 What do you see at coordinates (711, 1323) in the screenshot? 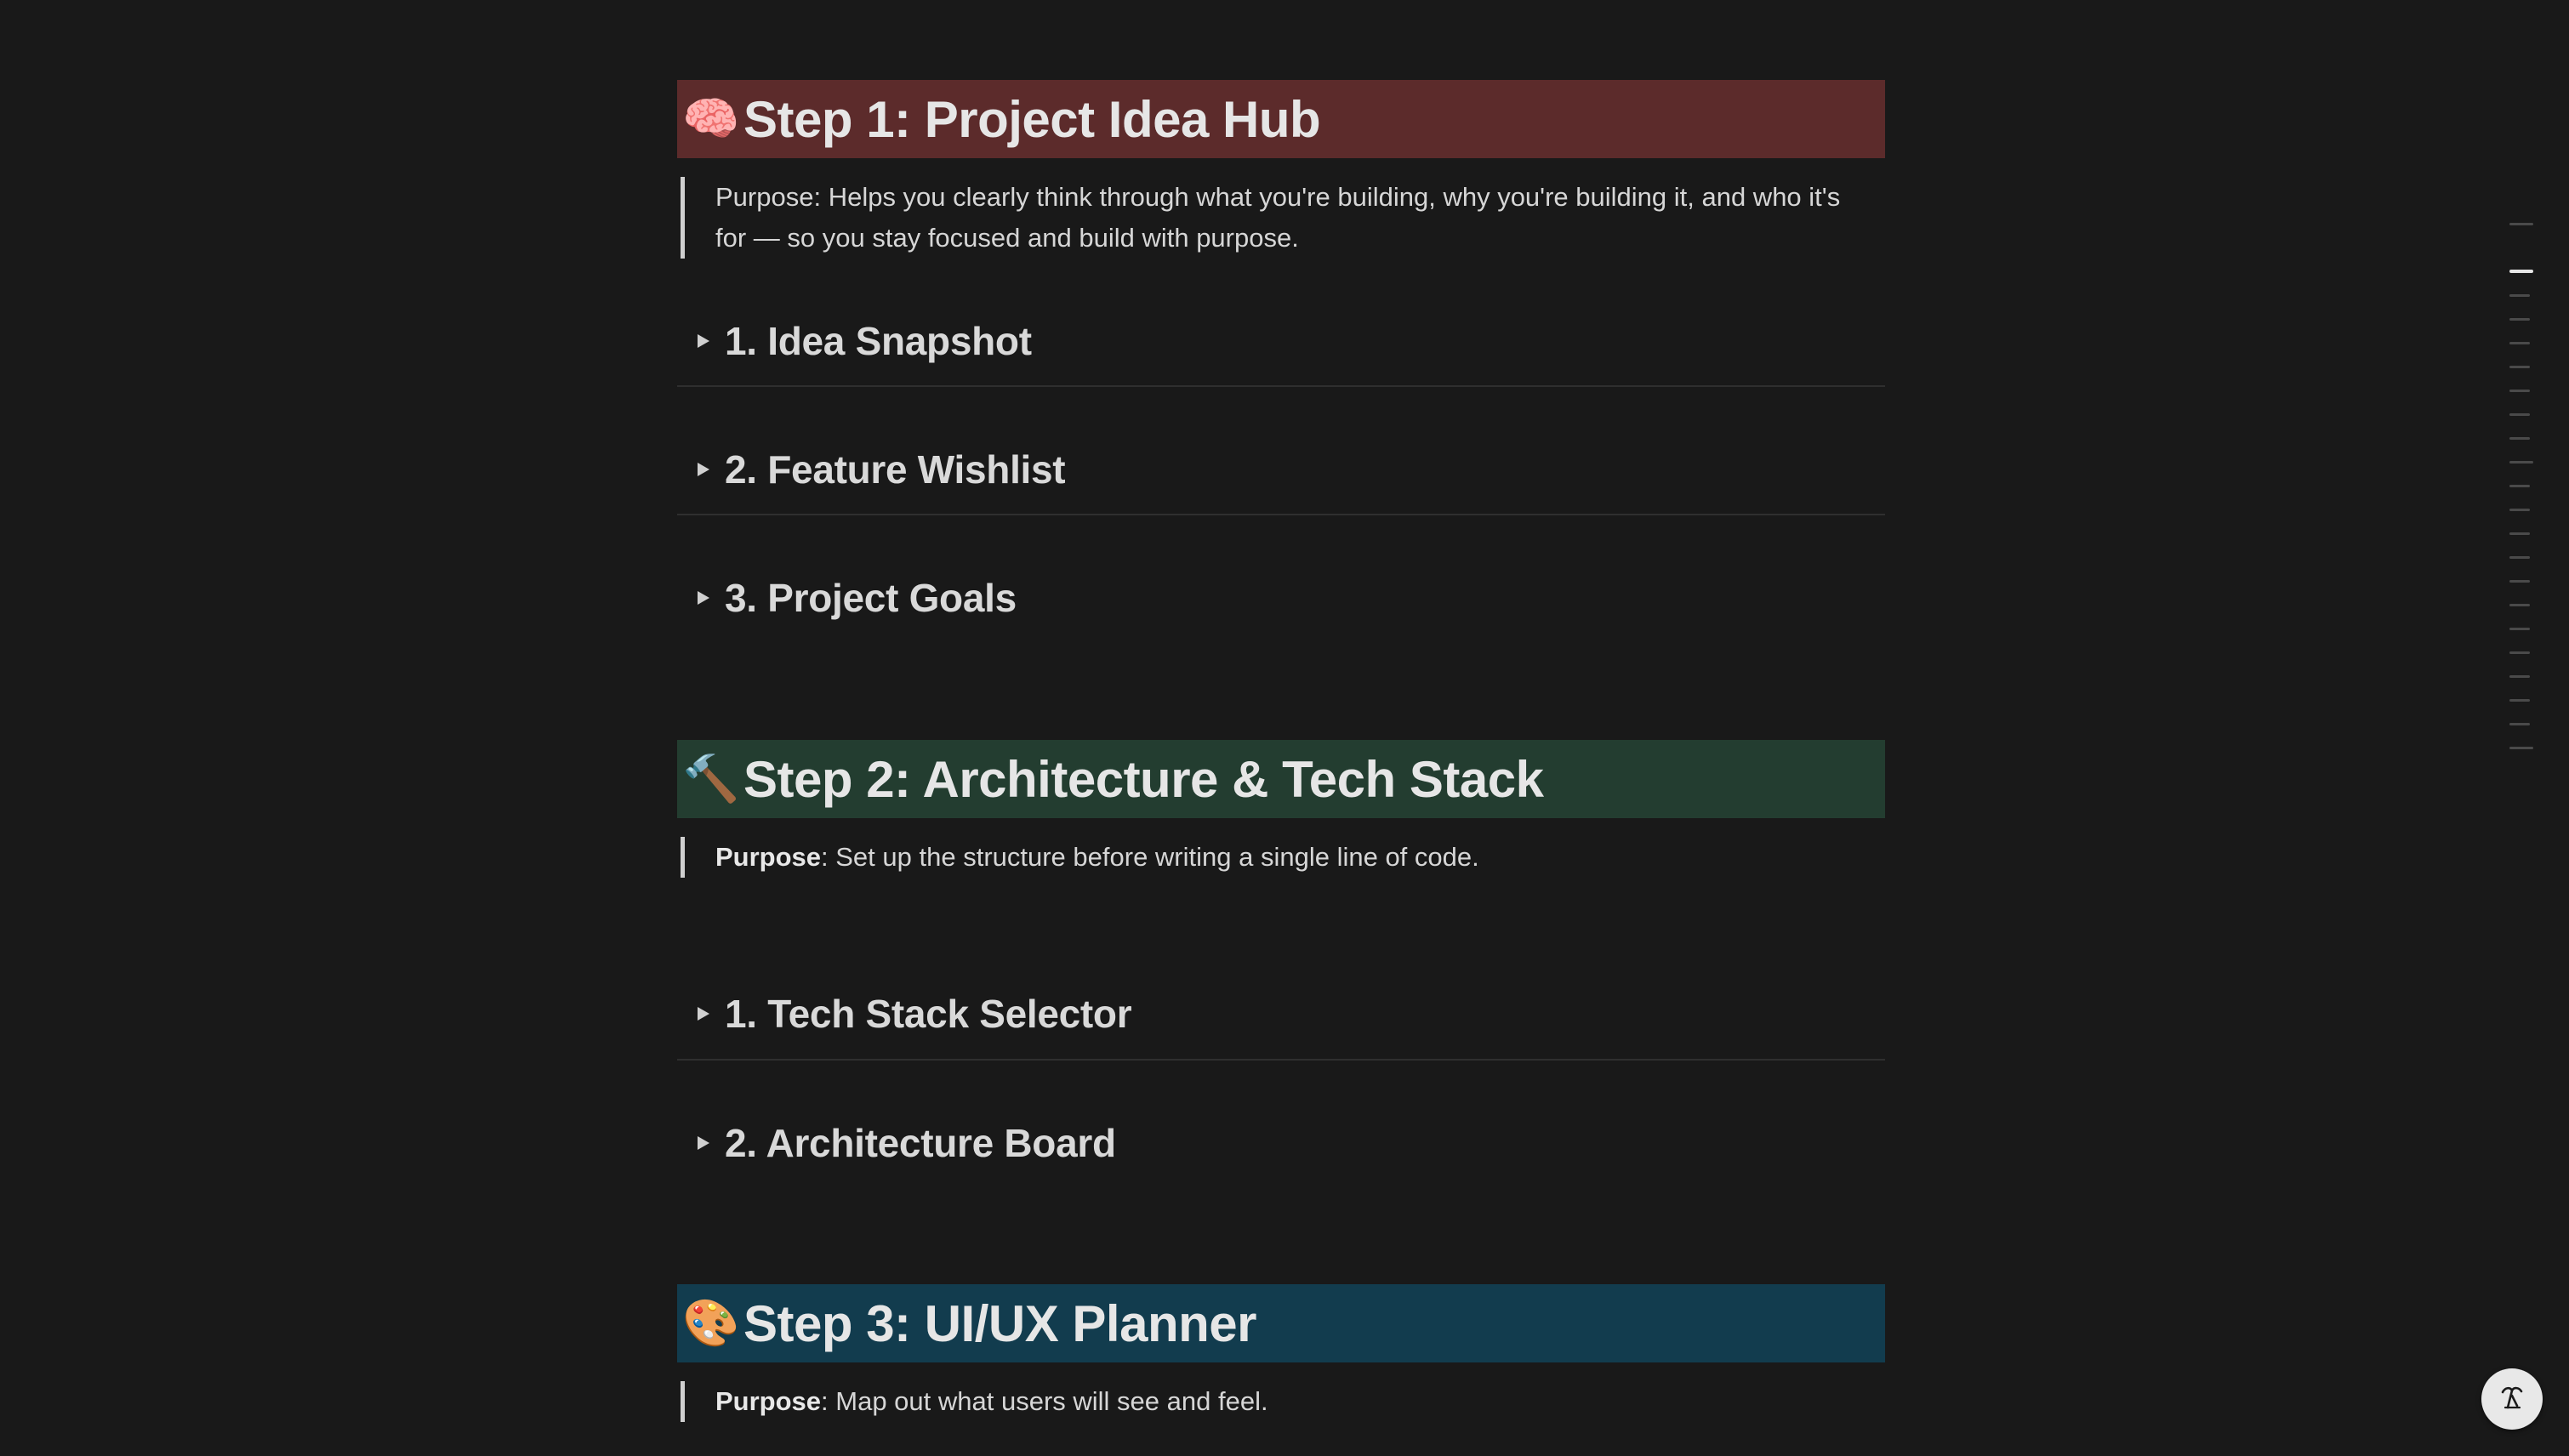
I see `palette-icon: 🎨` at bounding box center [711, 1323].